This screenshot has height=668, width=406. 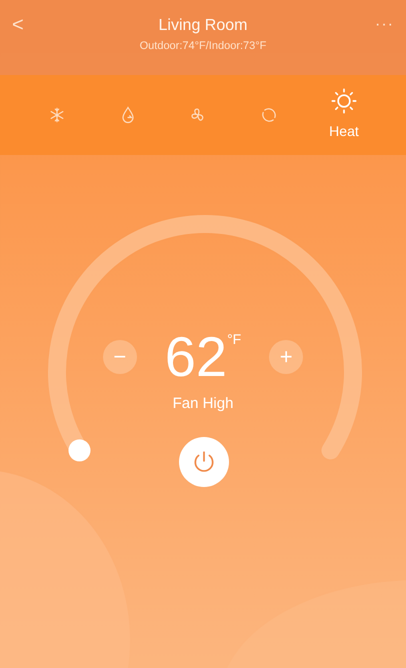 What do you see at coordinates (203, 46) in the screenshot?
I see `temperature-subtitle: Outdoor:74°F/Indoor:73°F` at bounding box center [203, 46].